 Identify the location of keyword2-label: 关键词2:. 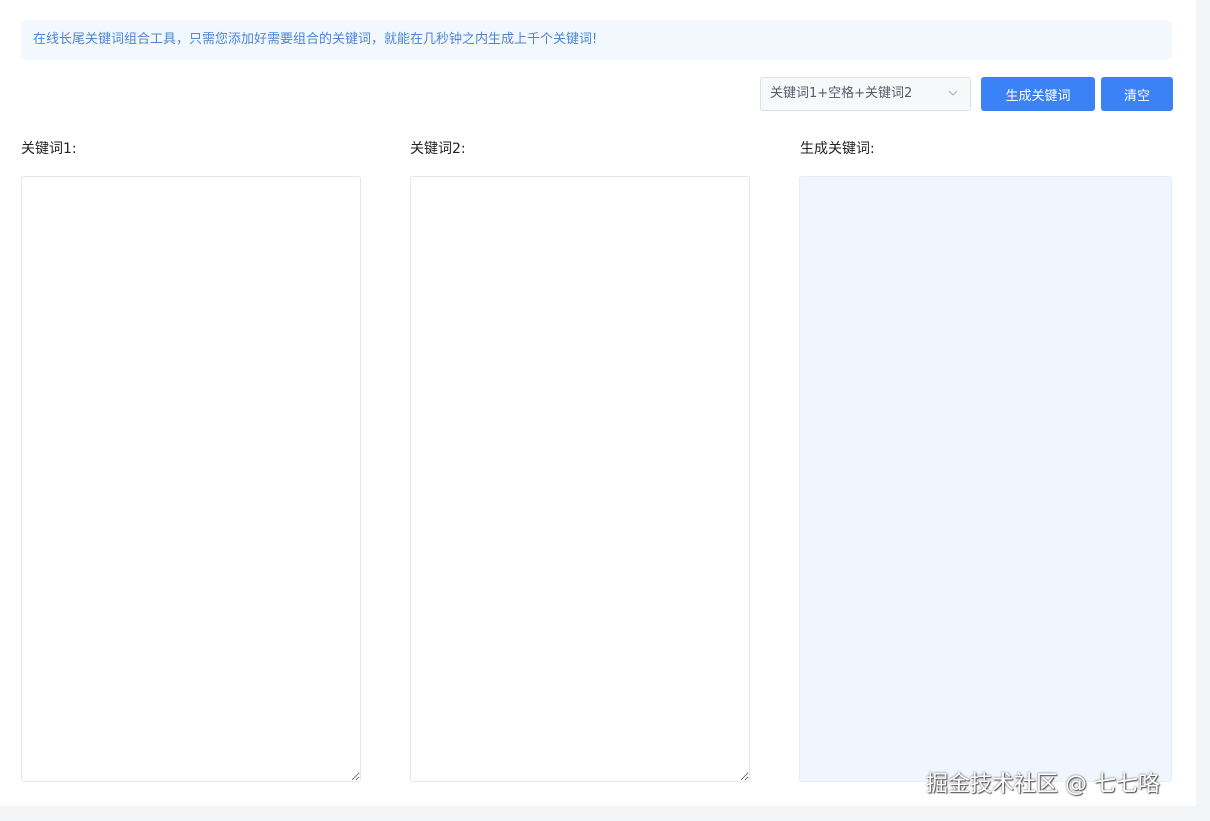
(438, 149).